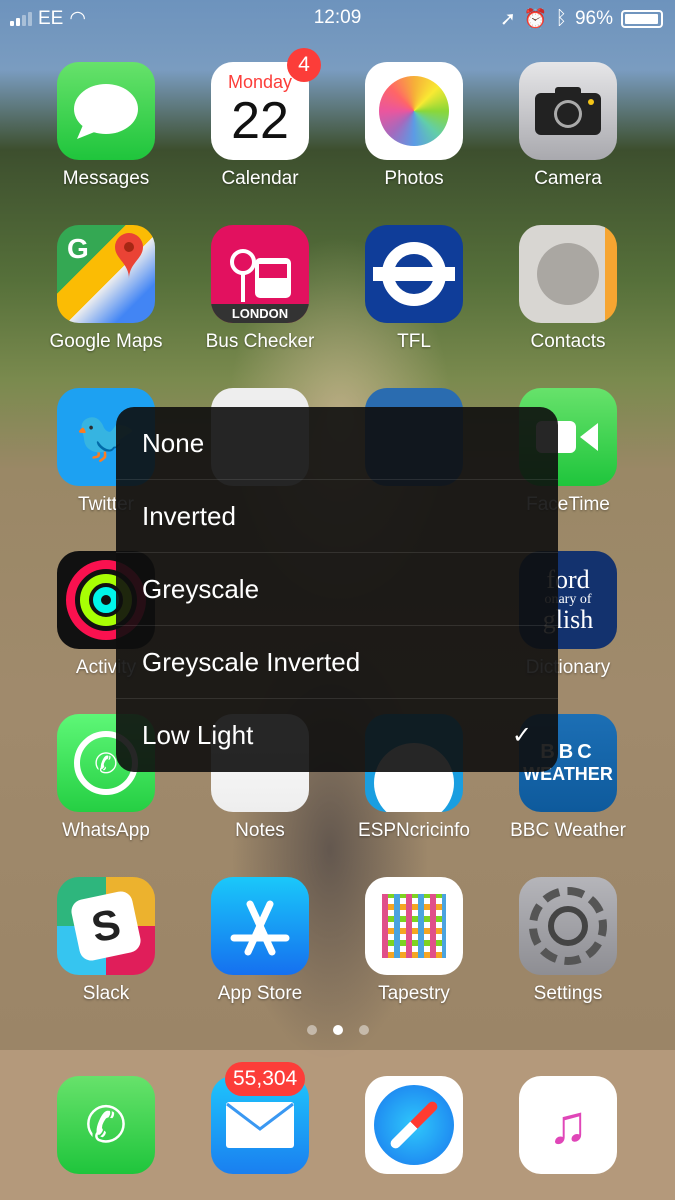 The image size is (675, 1200). I want to click on calendar-badge: 4, so click(304, 65).